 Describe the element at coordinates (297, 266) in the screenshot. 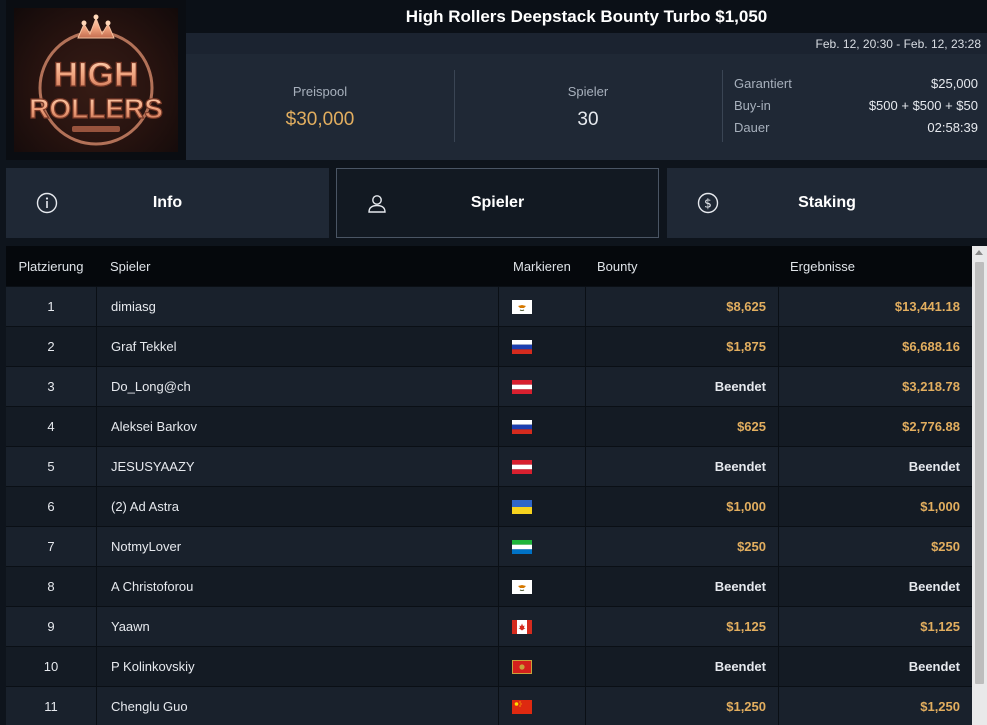

I see `header-player: Spieler` at that location.